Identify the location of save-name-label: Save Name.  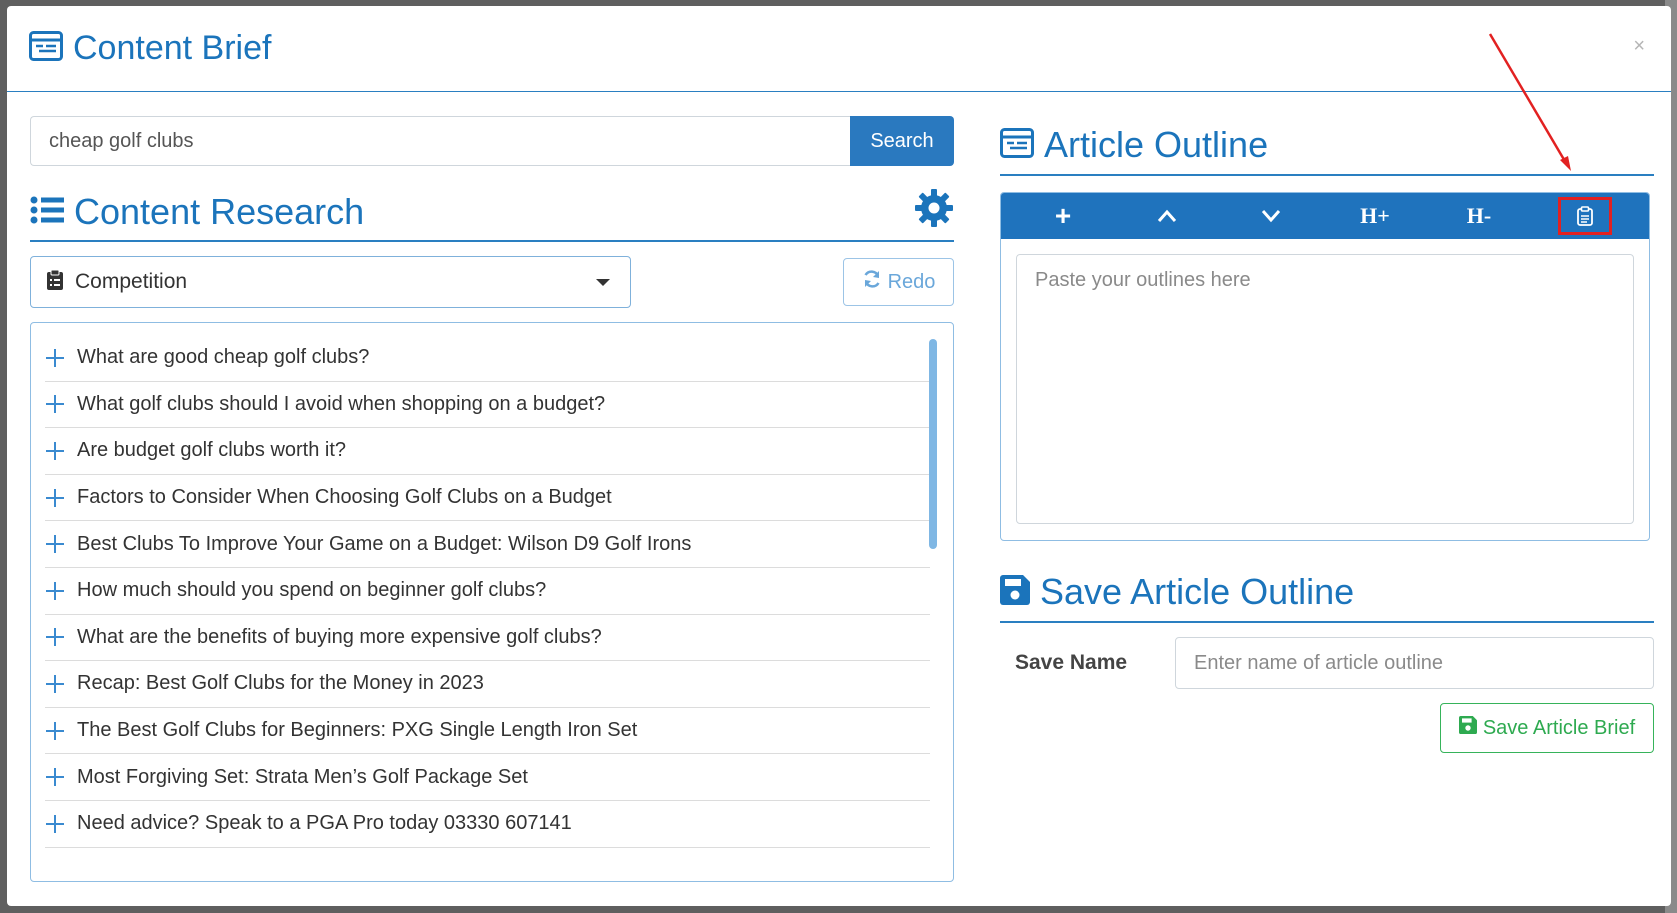
(1071, 662).